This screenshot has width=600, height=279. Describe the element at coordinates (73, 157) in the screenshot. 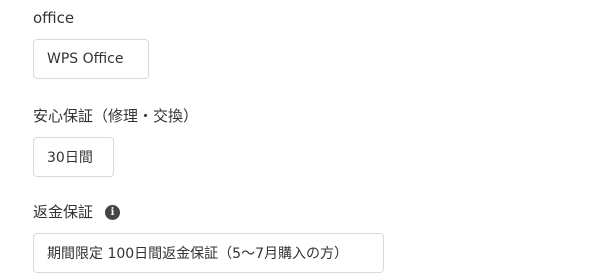

I see `option-30-days: 30日間` at that location.